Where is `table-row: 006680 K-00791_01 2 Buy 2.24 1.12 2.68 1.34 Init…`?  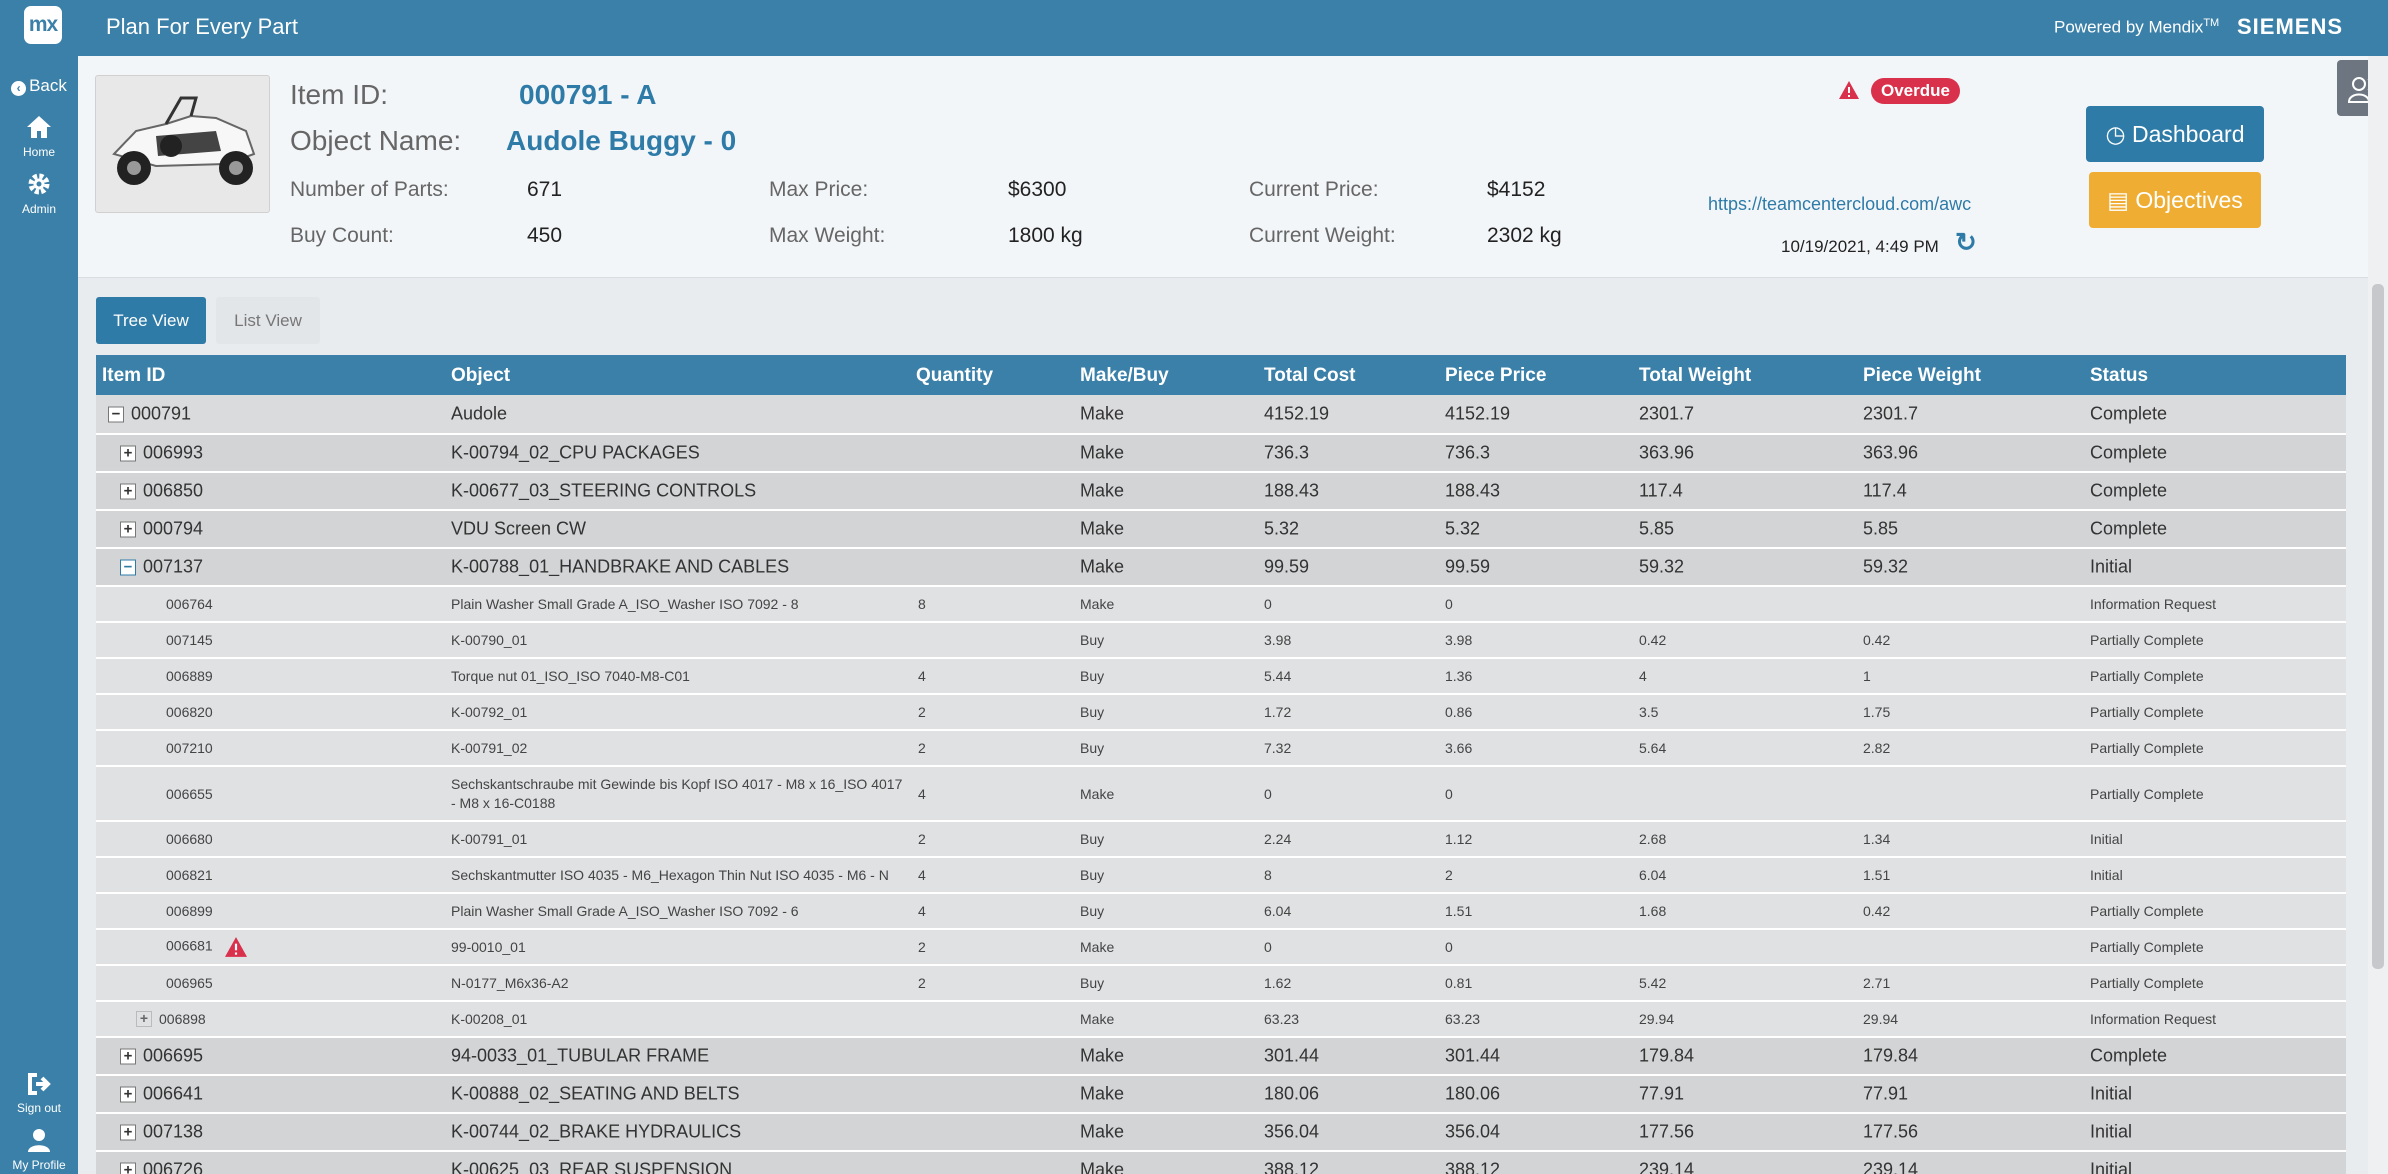 table-row: 006680 K-00791_01 2 Buy 2.24 1.12 2.68 1.34 Init… is located at coordinates (1221, 840).